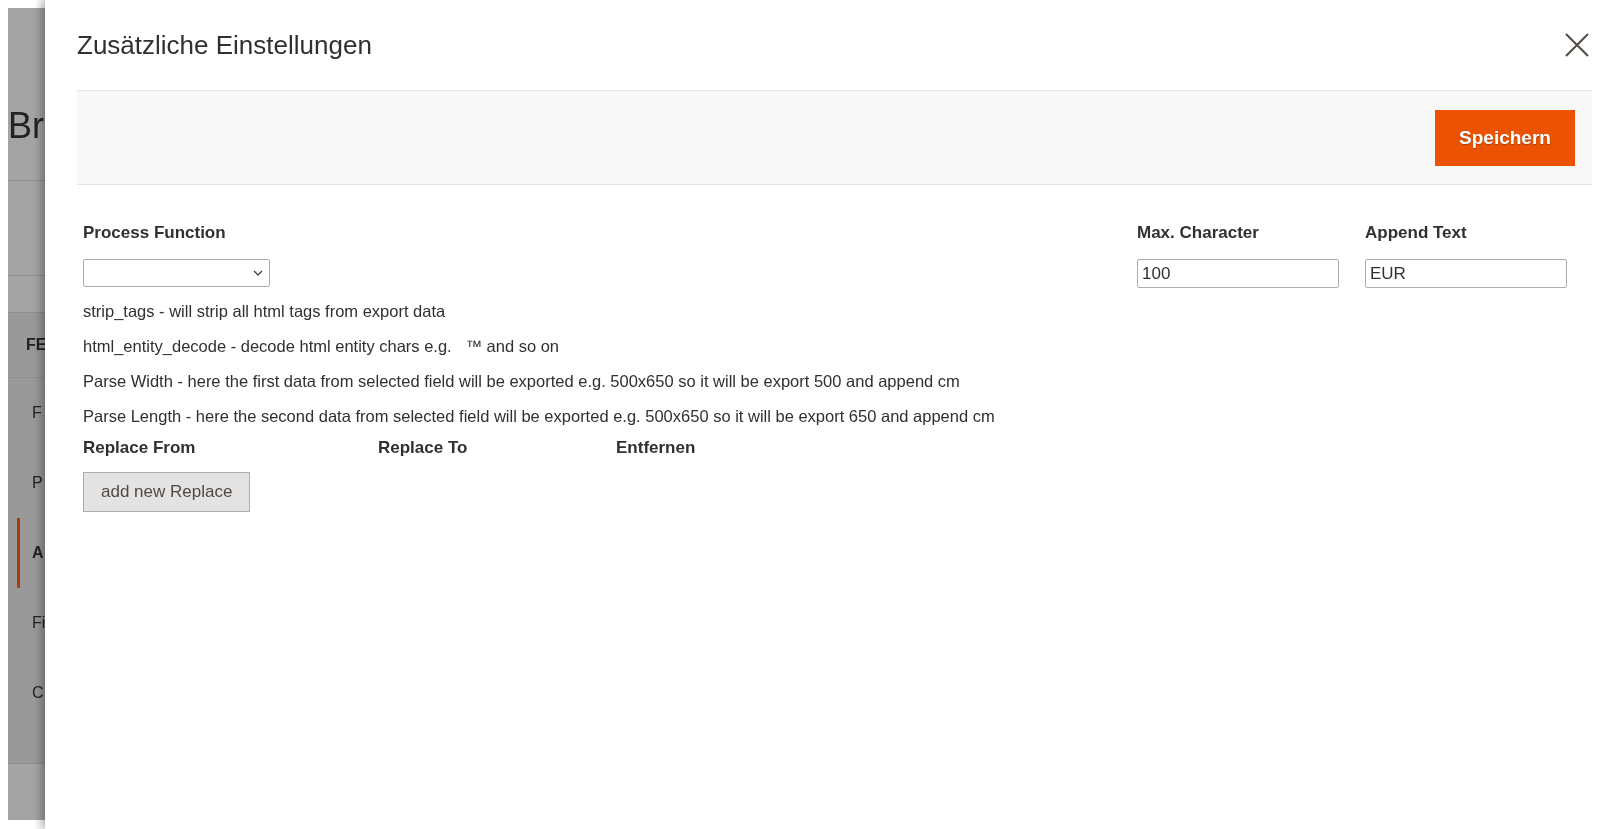  I want to click on input-field: EUR, so click(1466, 273).